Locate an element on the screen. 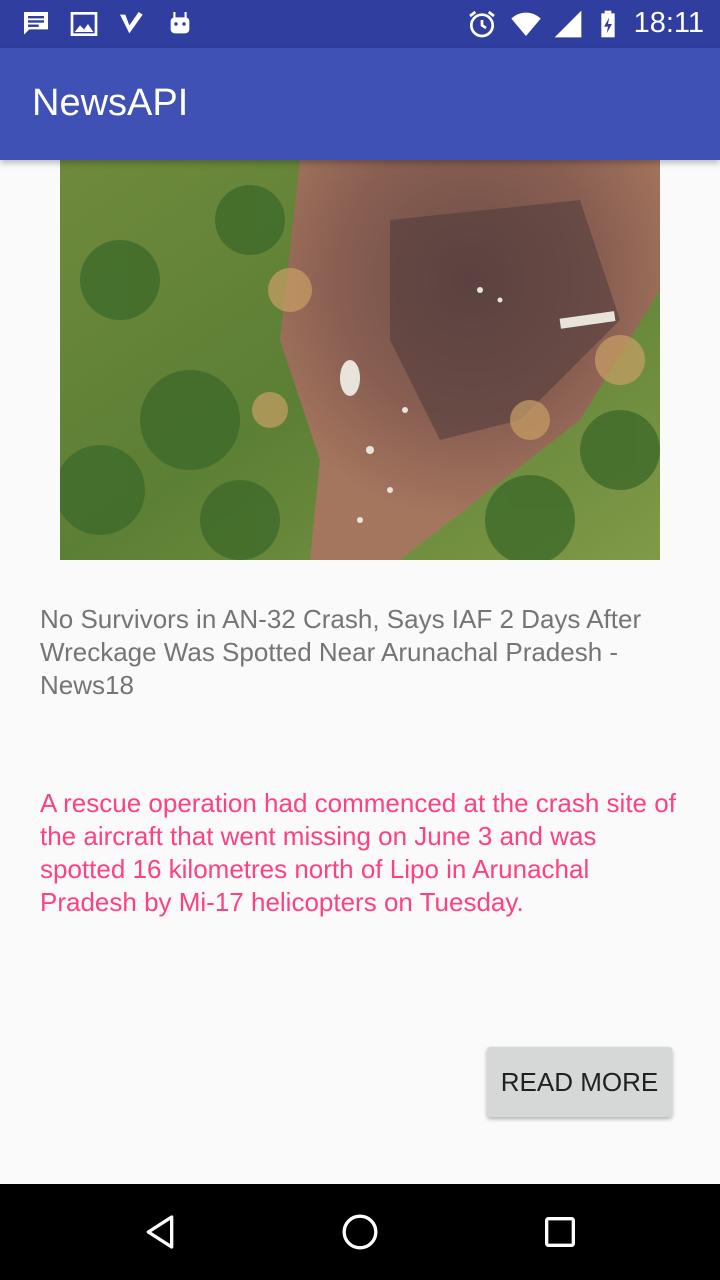 This screenshot has width=720, height=1280. home-icon is located at coordinates (360, 1232).